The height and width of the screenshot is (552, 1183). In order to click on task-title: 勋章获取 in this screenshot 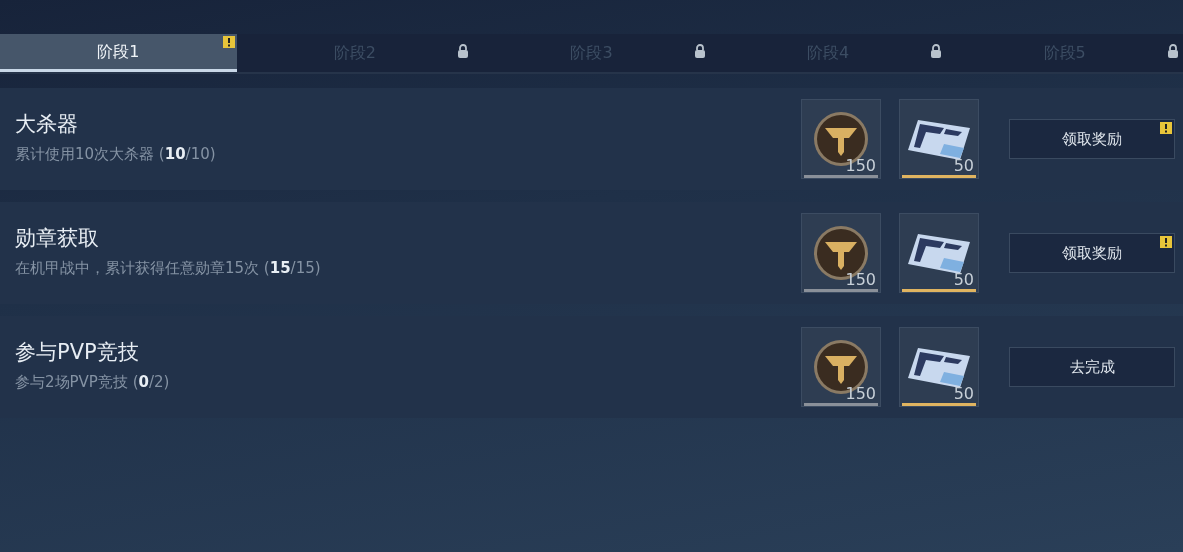, I will do `click(57, 239)`.